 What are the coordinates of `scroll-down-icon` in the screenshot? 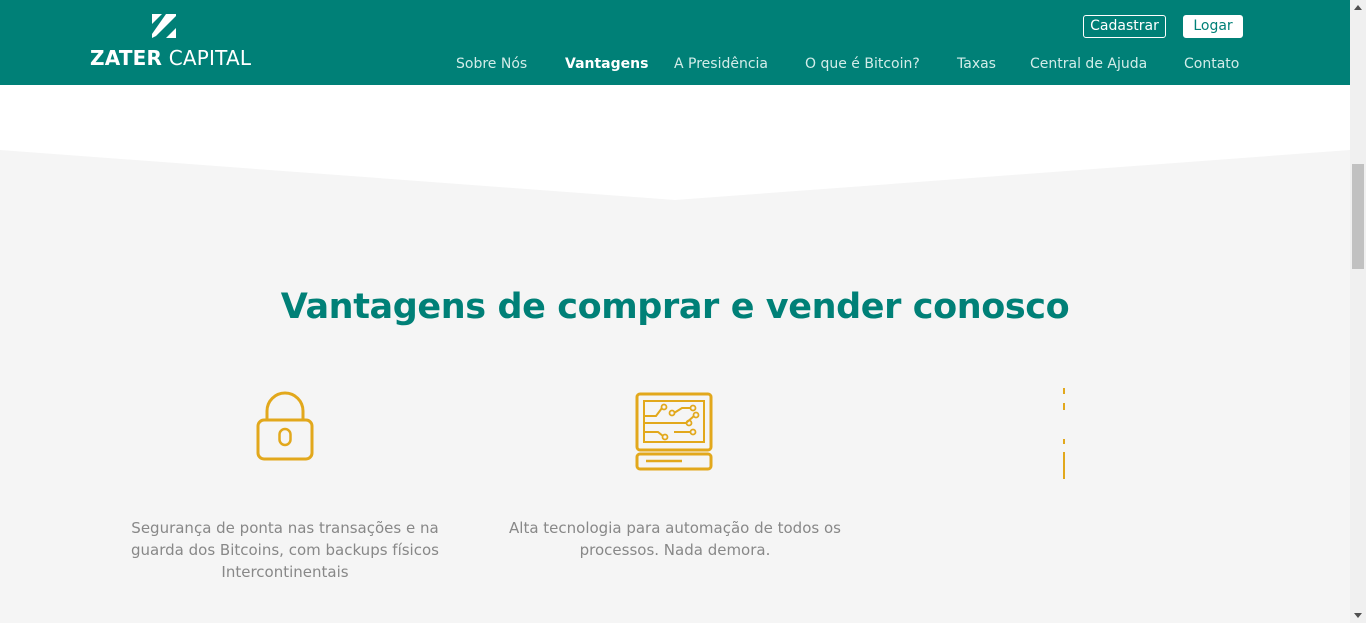 It's located at (1358, 615).